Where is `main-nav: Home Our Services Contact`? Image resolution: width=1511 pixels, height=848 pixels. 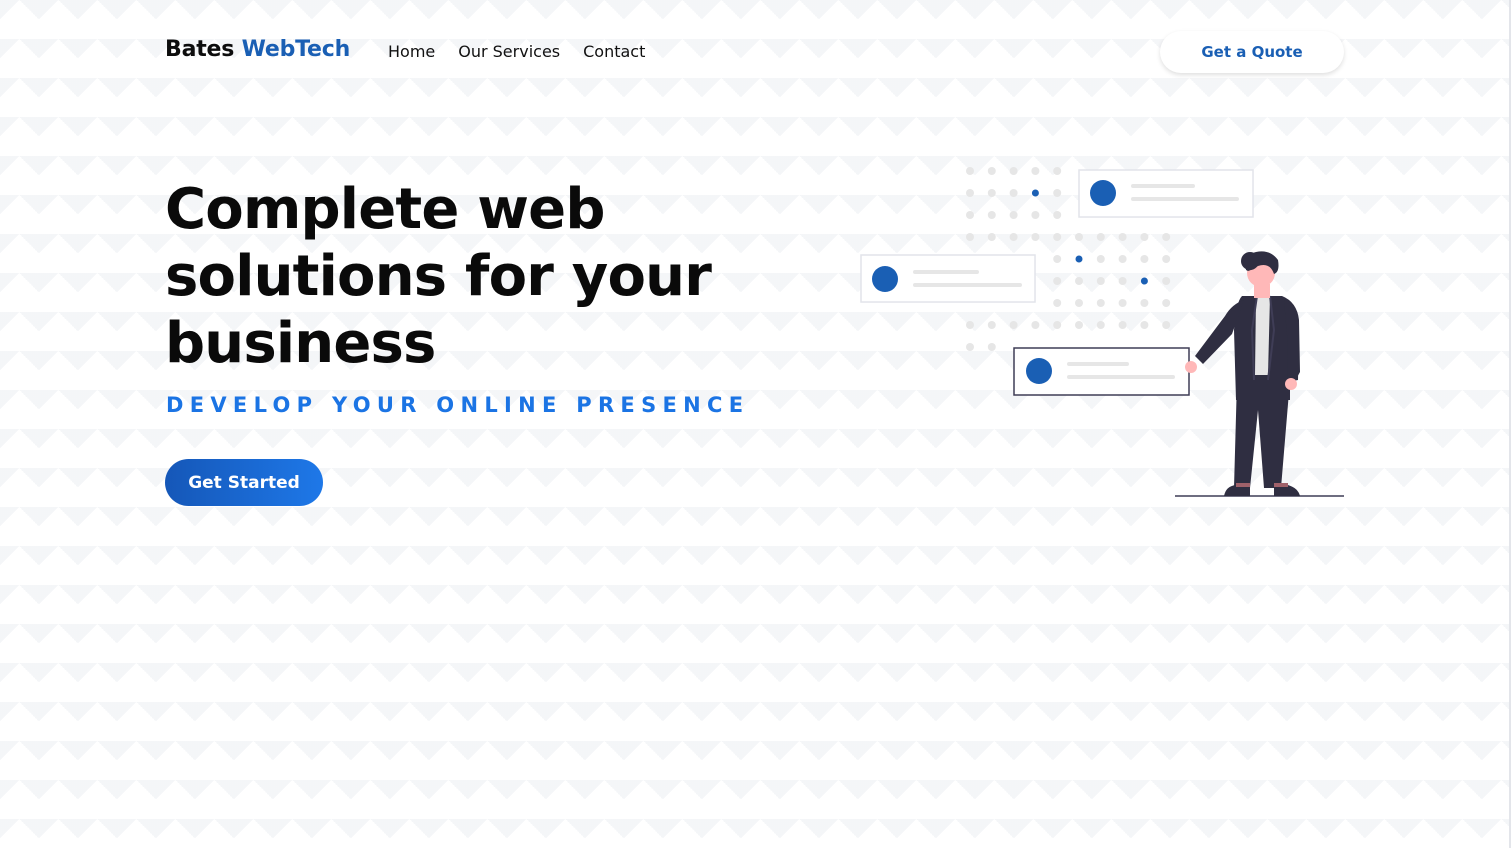 main-nav: Home Our Services Contact is located at coordinates (528, 51).